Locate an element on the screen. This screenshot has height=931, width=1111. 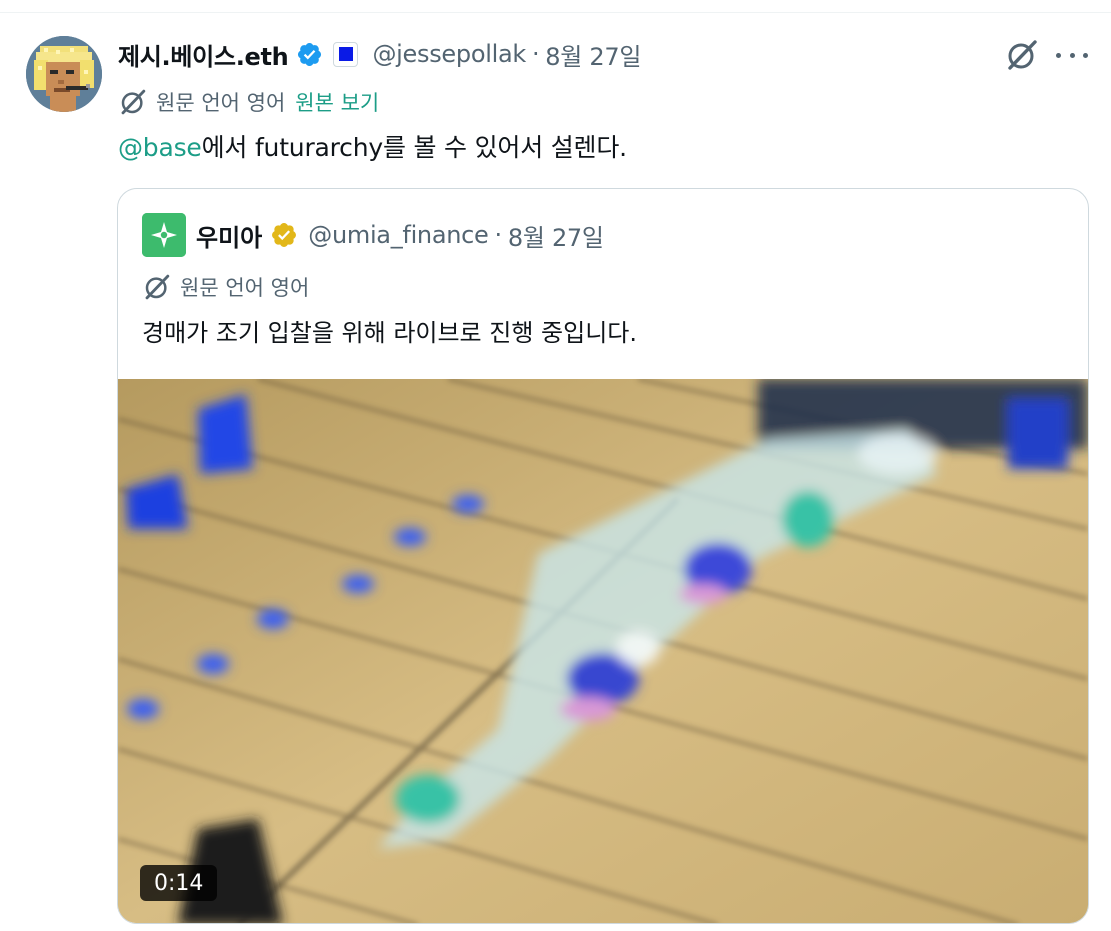
video-duration: 0:14 is located at coordinates (179, 883).